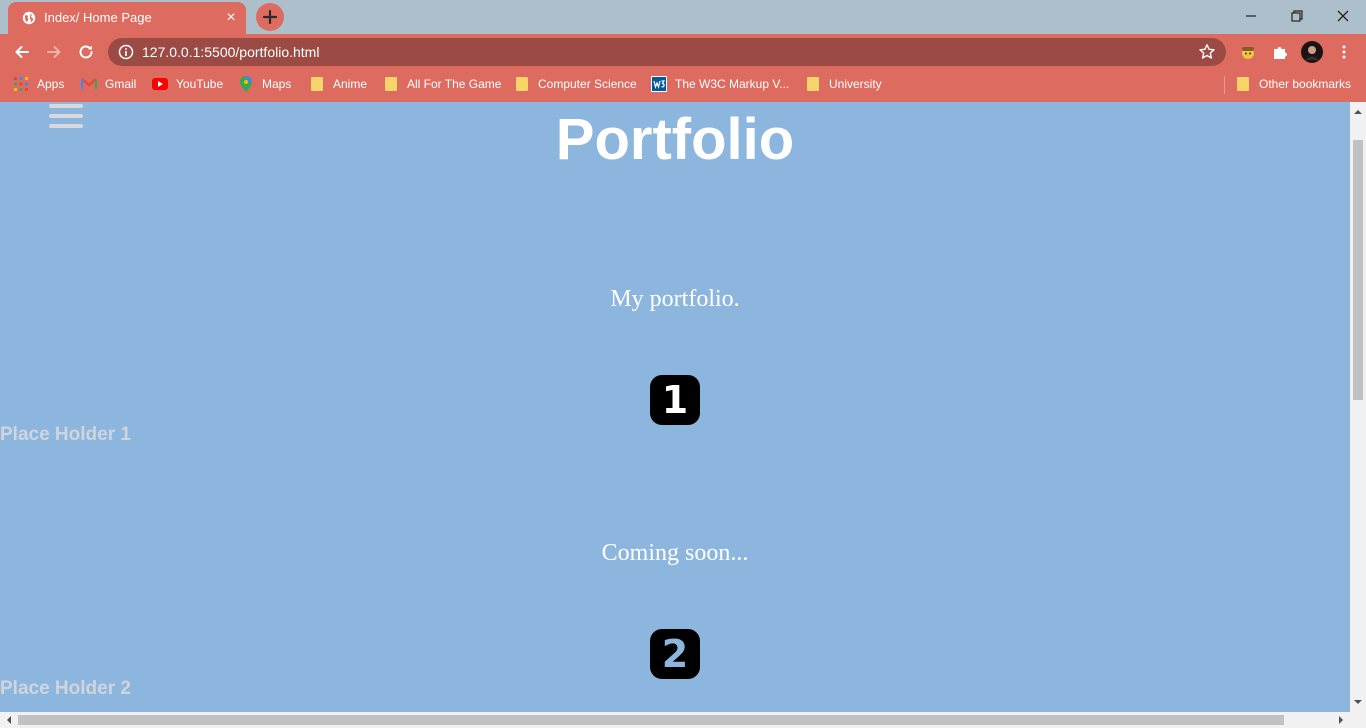  What do you see at coordinates (200, 84) in the screenshot?
I see `bookmark-label: YouTube` at bounding box center [200, 84].